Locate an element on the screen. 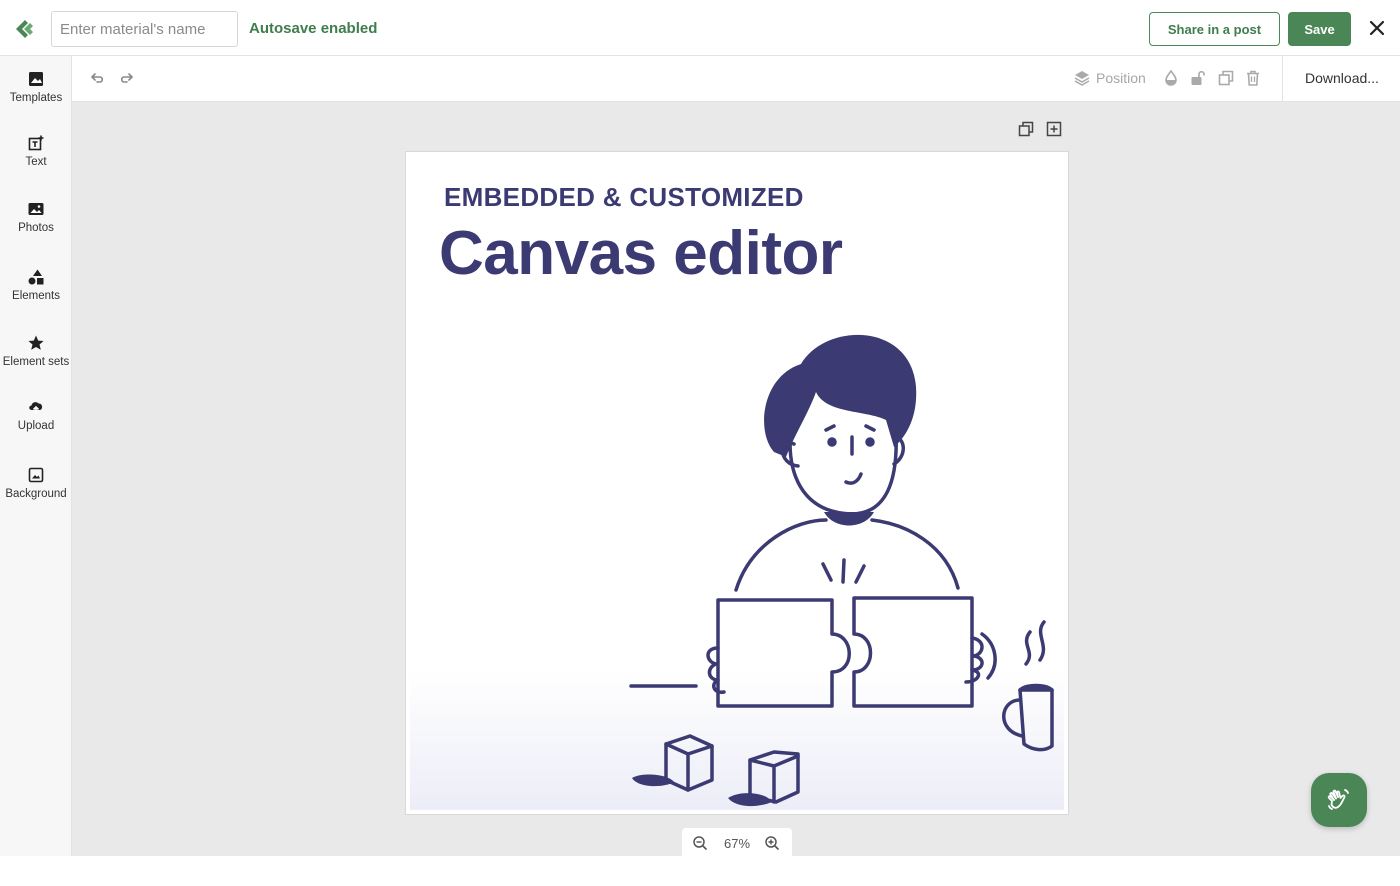 The width and height of the screenshot is (1400, 886). shapes-icon is located at coordinates (36, 277).